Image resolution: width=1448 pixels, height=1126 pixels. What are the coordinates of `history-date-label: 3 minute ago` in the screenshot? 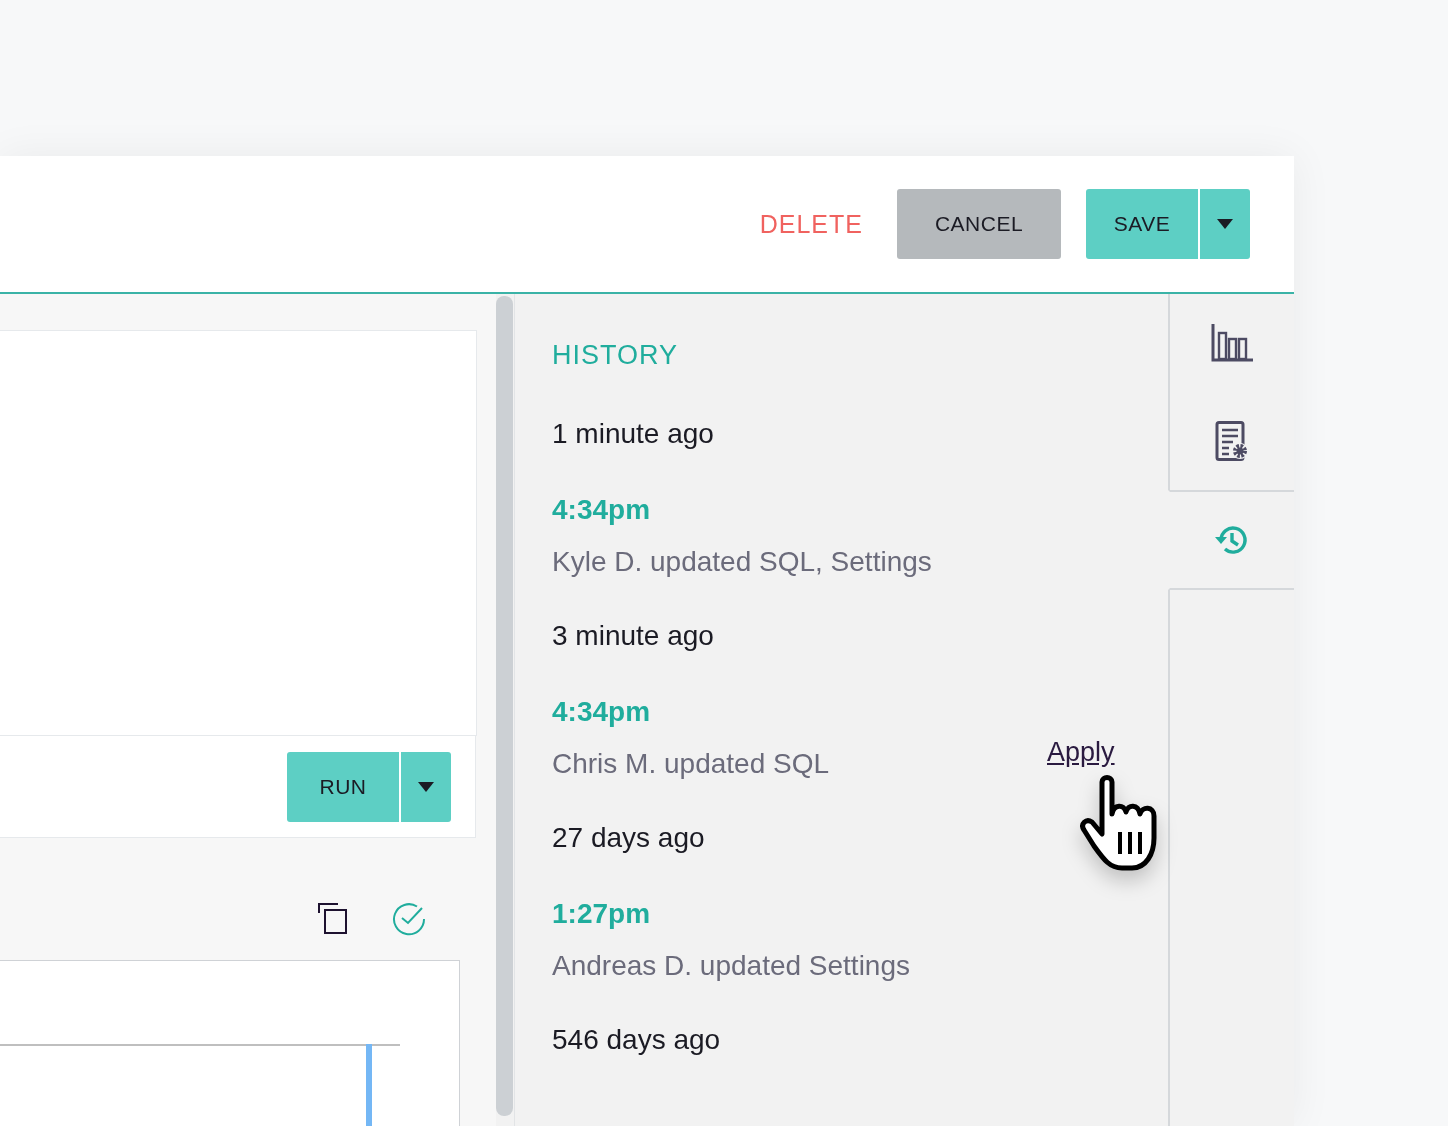 It's located at (633, 636).